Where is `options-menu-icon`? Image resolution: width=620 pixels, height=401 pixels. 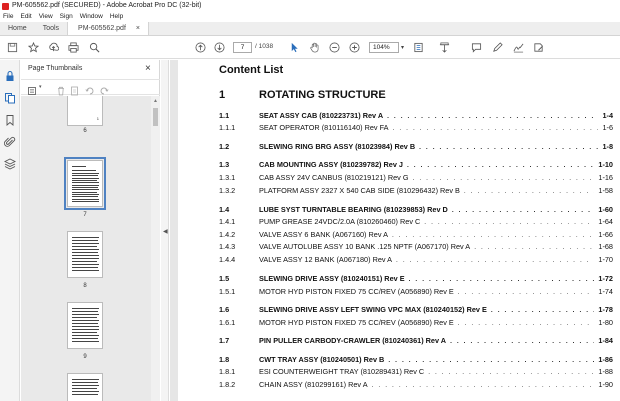
options-menu-icon is located at coordinates (33, 89).